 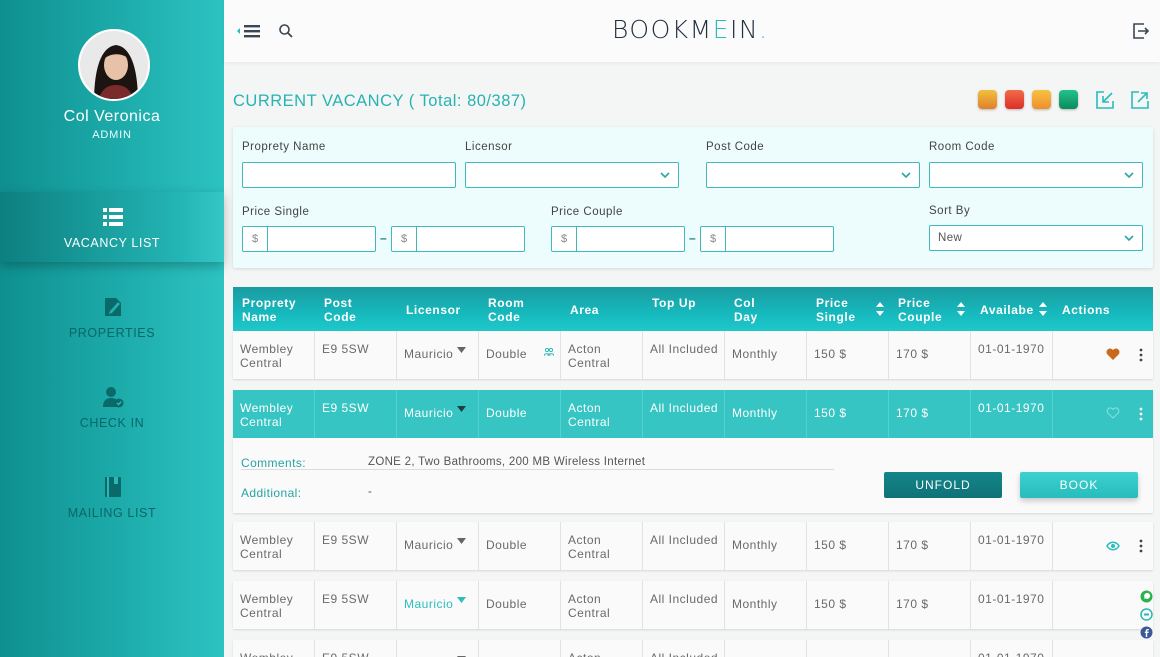 What do you see at coordinates (383, 238) in the screenshot?
I see `range-dash: –` at bounding box center [383, 238].